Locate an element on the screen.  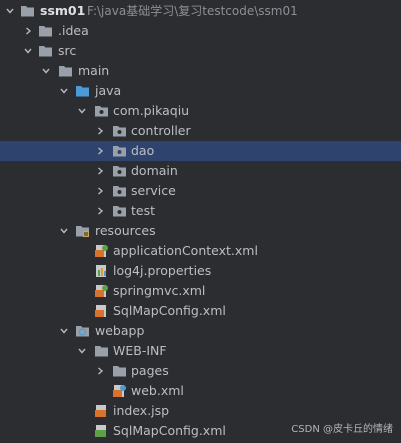
tree-label-log4j: log4j.properties is located at coordinates (162, 270).